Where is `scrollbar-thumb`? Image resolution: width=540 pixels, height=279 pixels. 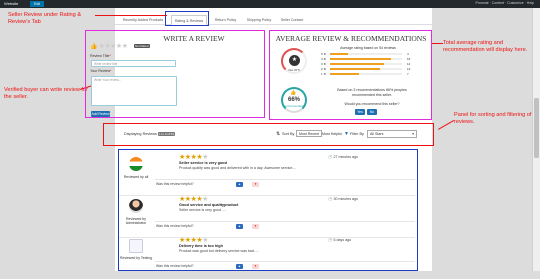 scrollbar-thumb is located at coordinates (536, 128).